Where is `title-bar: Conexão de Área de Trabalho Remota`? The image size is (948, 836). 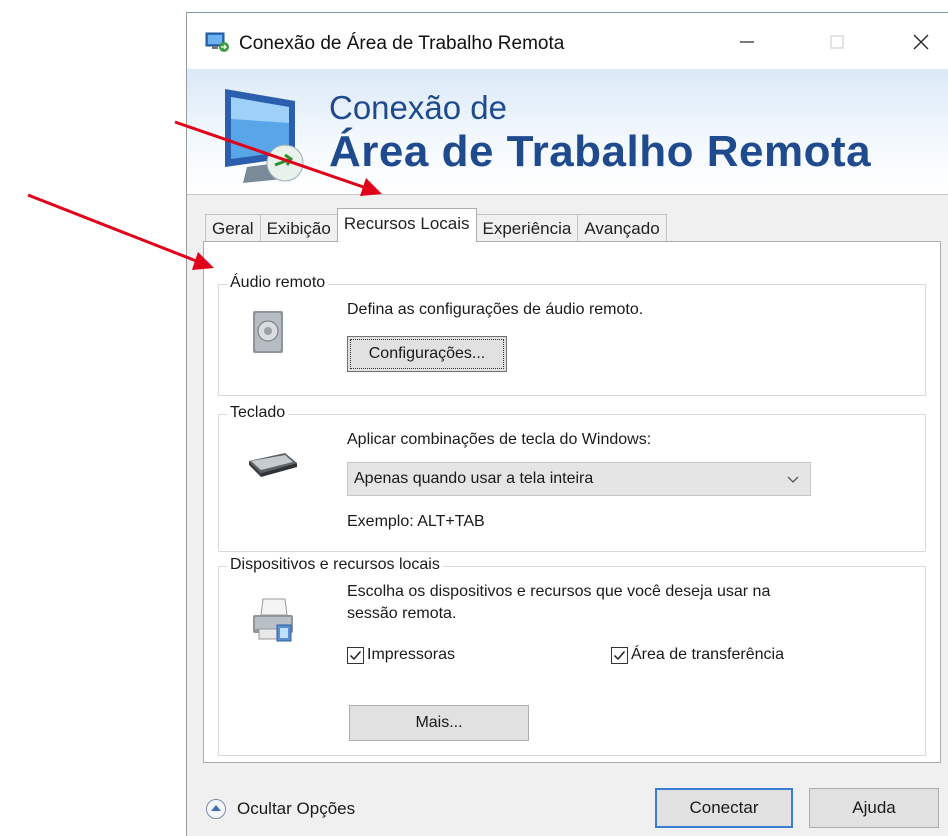
title-bar: Conexão de Área de Trabalho Remota is located at coordinates (567, 41).